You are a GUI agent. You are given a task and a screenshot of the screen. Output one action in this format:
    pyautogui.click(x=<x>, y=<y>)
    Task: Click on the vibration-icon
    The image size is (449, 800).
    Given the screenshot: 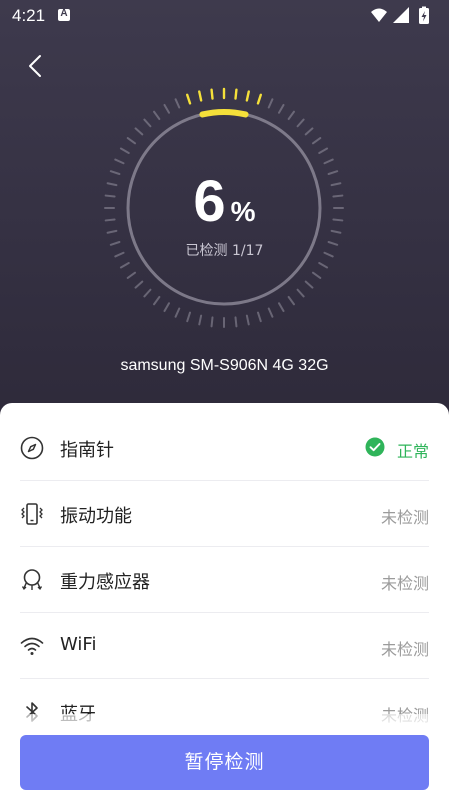 What is the action you would take?
    pyautogui.click(x=32, y=514)
    